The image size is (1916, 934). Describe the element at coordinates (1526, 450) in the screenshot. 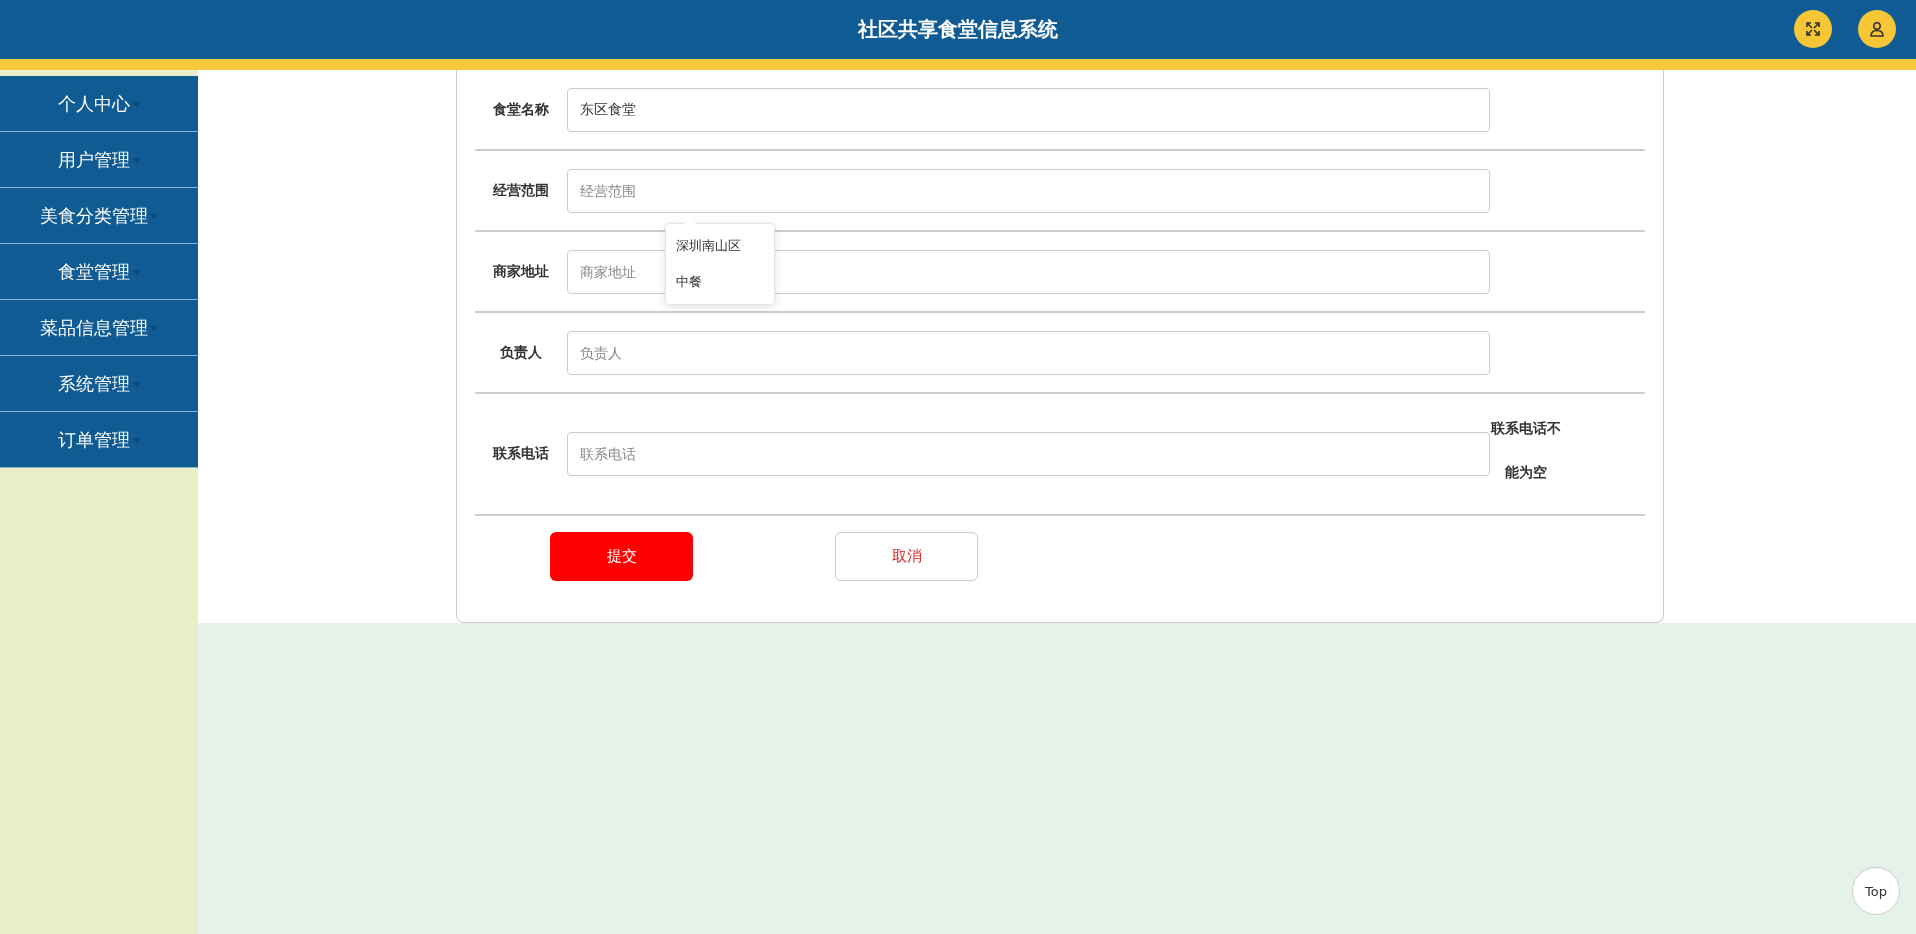

I see `error-message: 联系电话不能为空` at that location.